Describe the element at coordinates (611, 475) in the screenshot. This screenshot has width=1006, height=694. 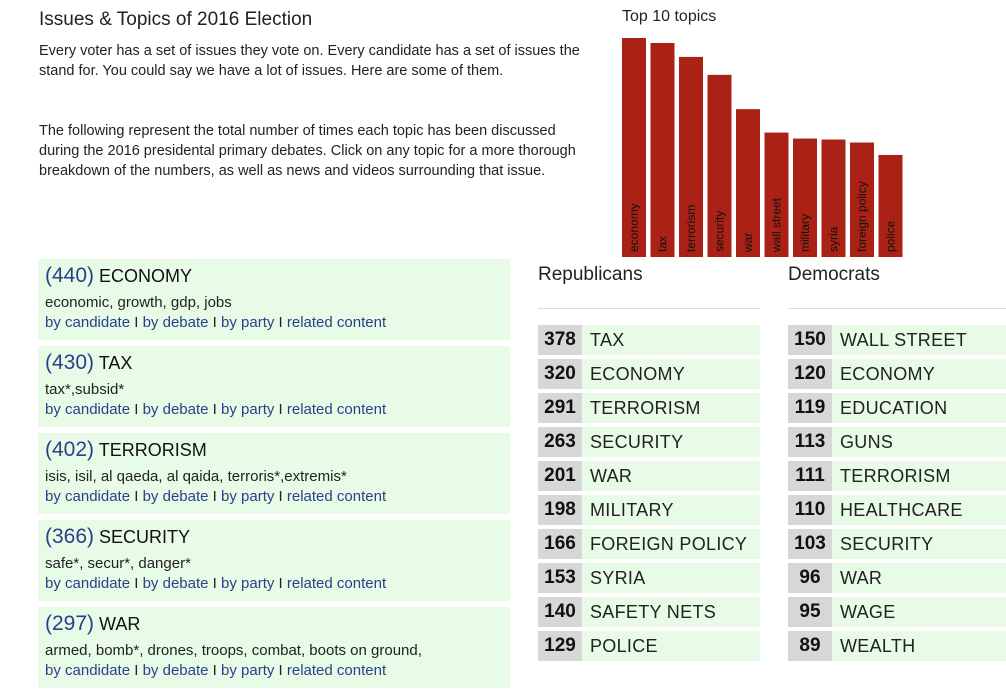
I see `topic-label: WAR` at that location.